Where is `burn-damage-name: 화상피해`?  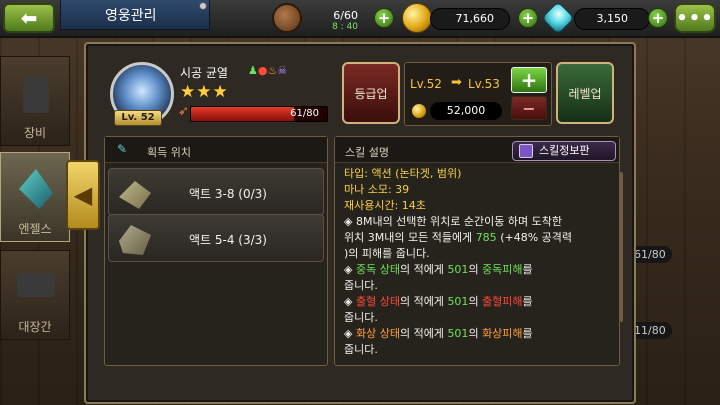
burn-damage-name: 화상피해 is located at coordinates (502, 333).